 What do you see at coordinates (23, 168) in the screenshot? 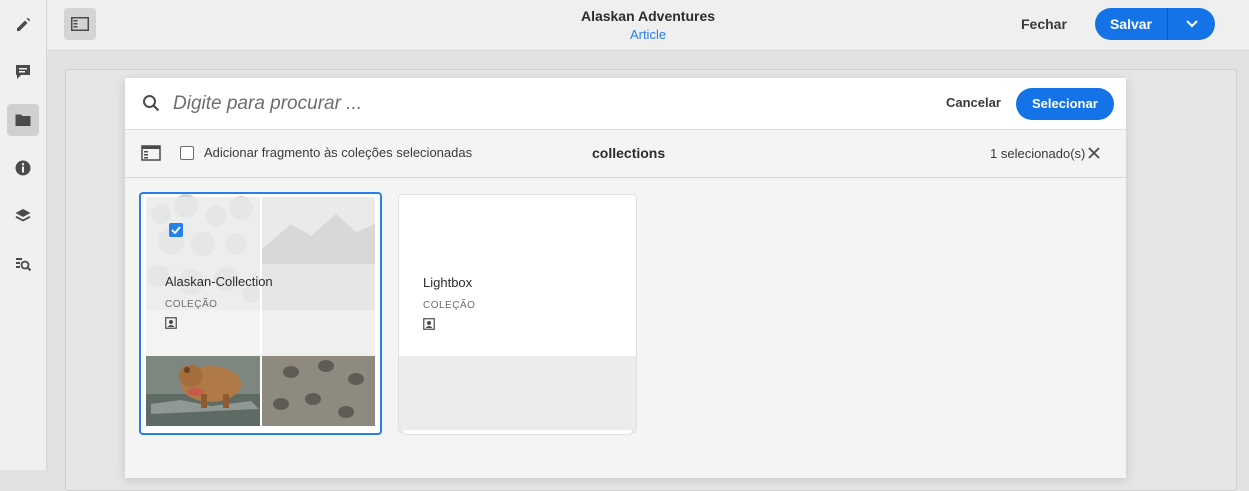
I see `info-icon` at bounding box center [23, 168].